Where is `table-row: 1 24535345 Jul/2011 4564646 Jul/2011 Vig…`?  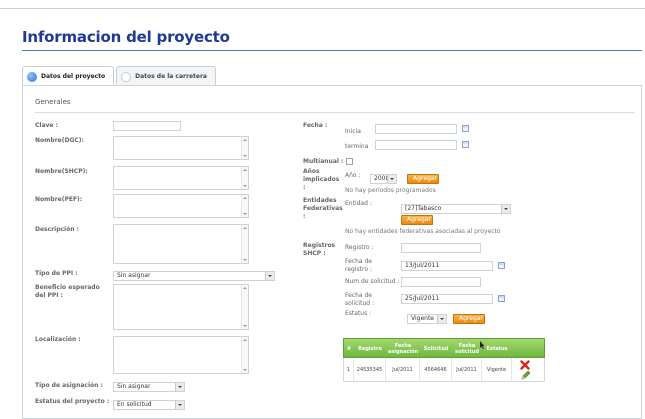 table-row: 1 24535345 Jul/2011 4564646 Jul/2011 Vig… is located at coordinates (444, 370).